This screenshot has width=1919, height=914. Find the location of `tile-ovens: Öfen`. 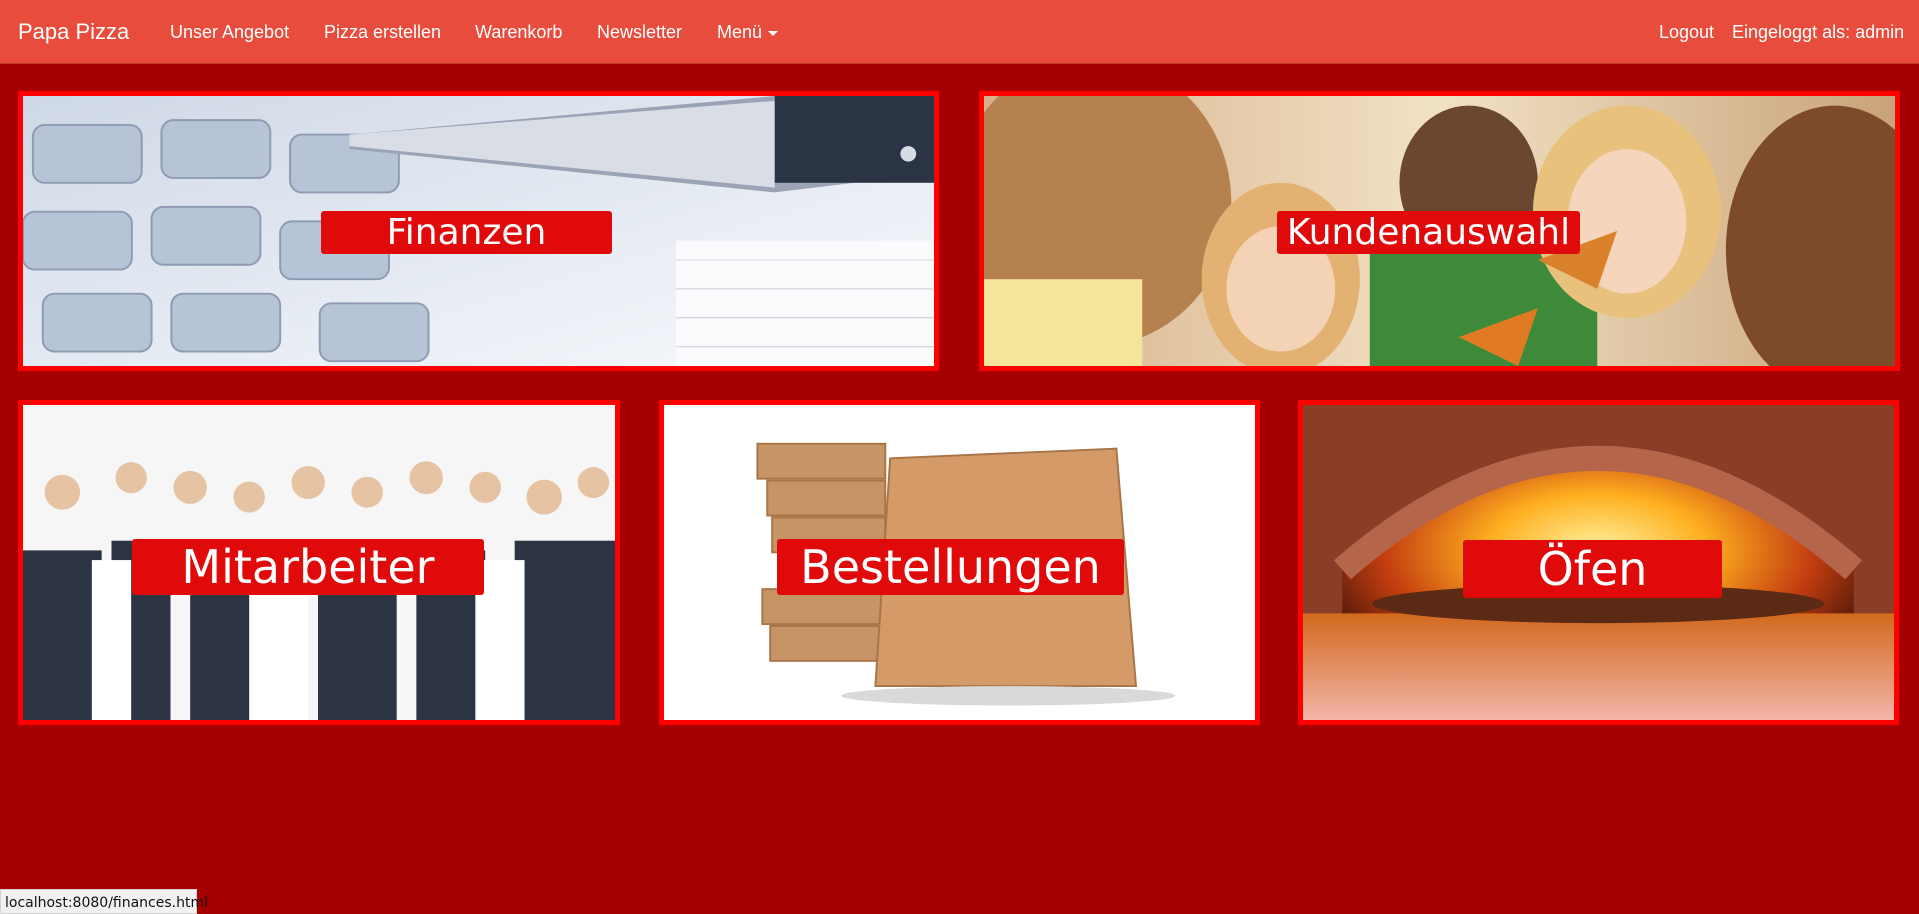

tile-ovens: Öfen is located at coordinates (1598, 562).